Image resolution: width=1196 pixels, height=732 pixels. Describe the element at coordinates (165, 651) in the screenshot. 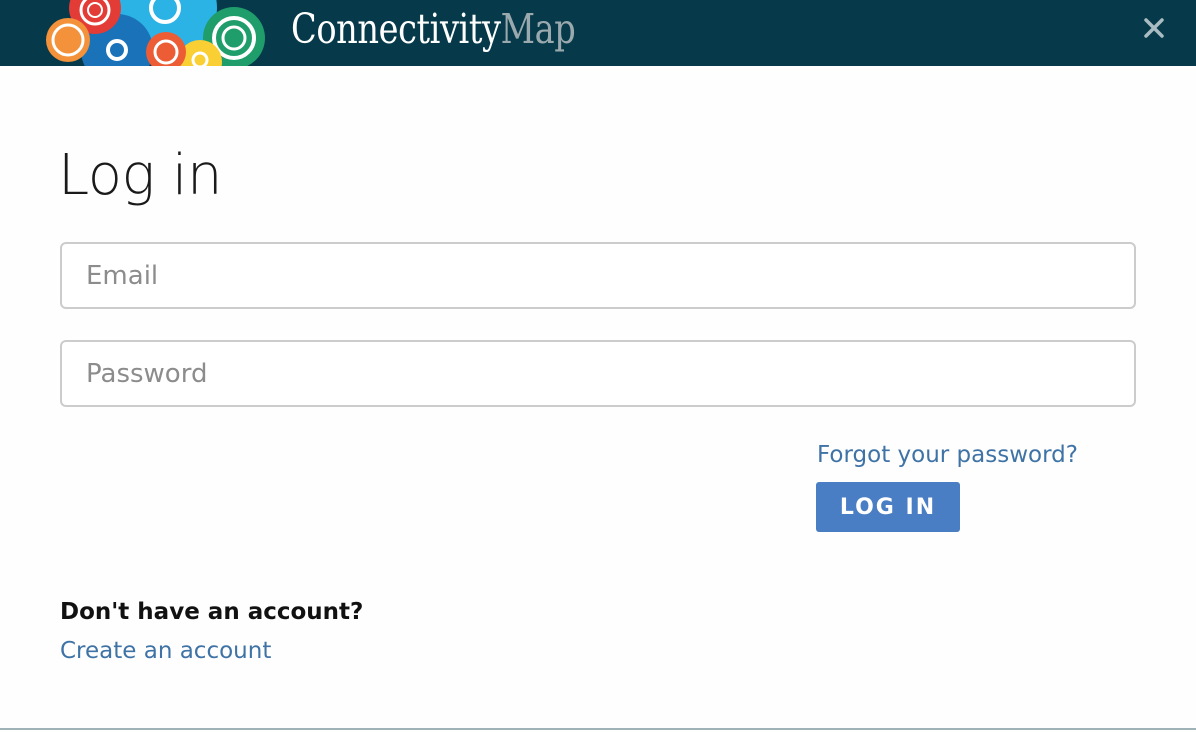

I see `create-account-link: Create an account` at that location.